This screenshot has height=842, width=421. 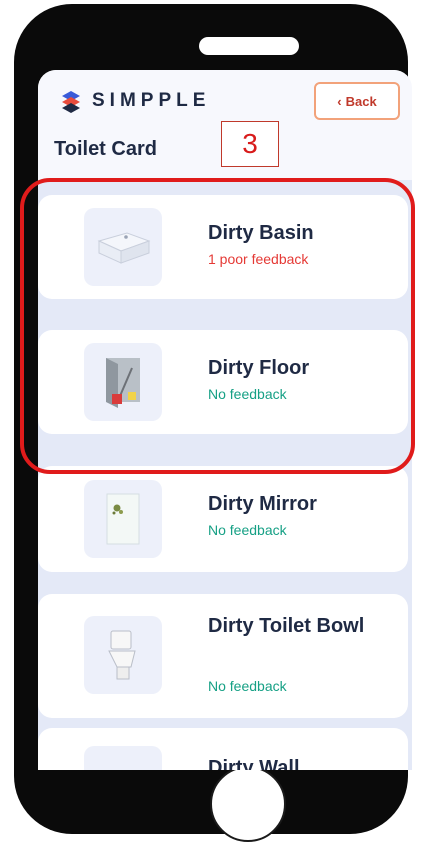 I want to click on list-item-dirty-mirror: Dirty Mirror No feedback, so click(x=223, y=519).